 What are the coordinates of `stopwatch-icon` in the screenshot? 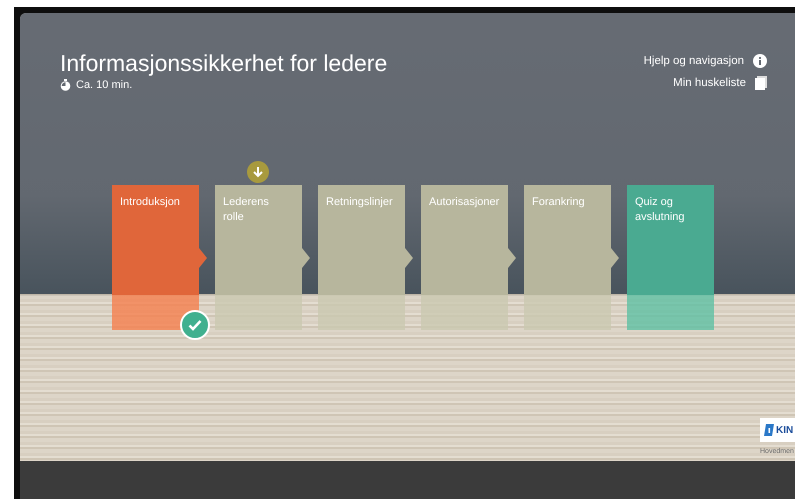 It's located at (65, 85).